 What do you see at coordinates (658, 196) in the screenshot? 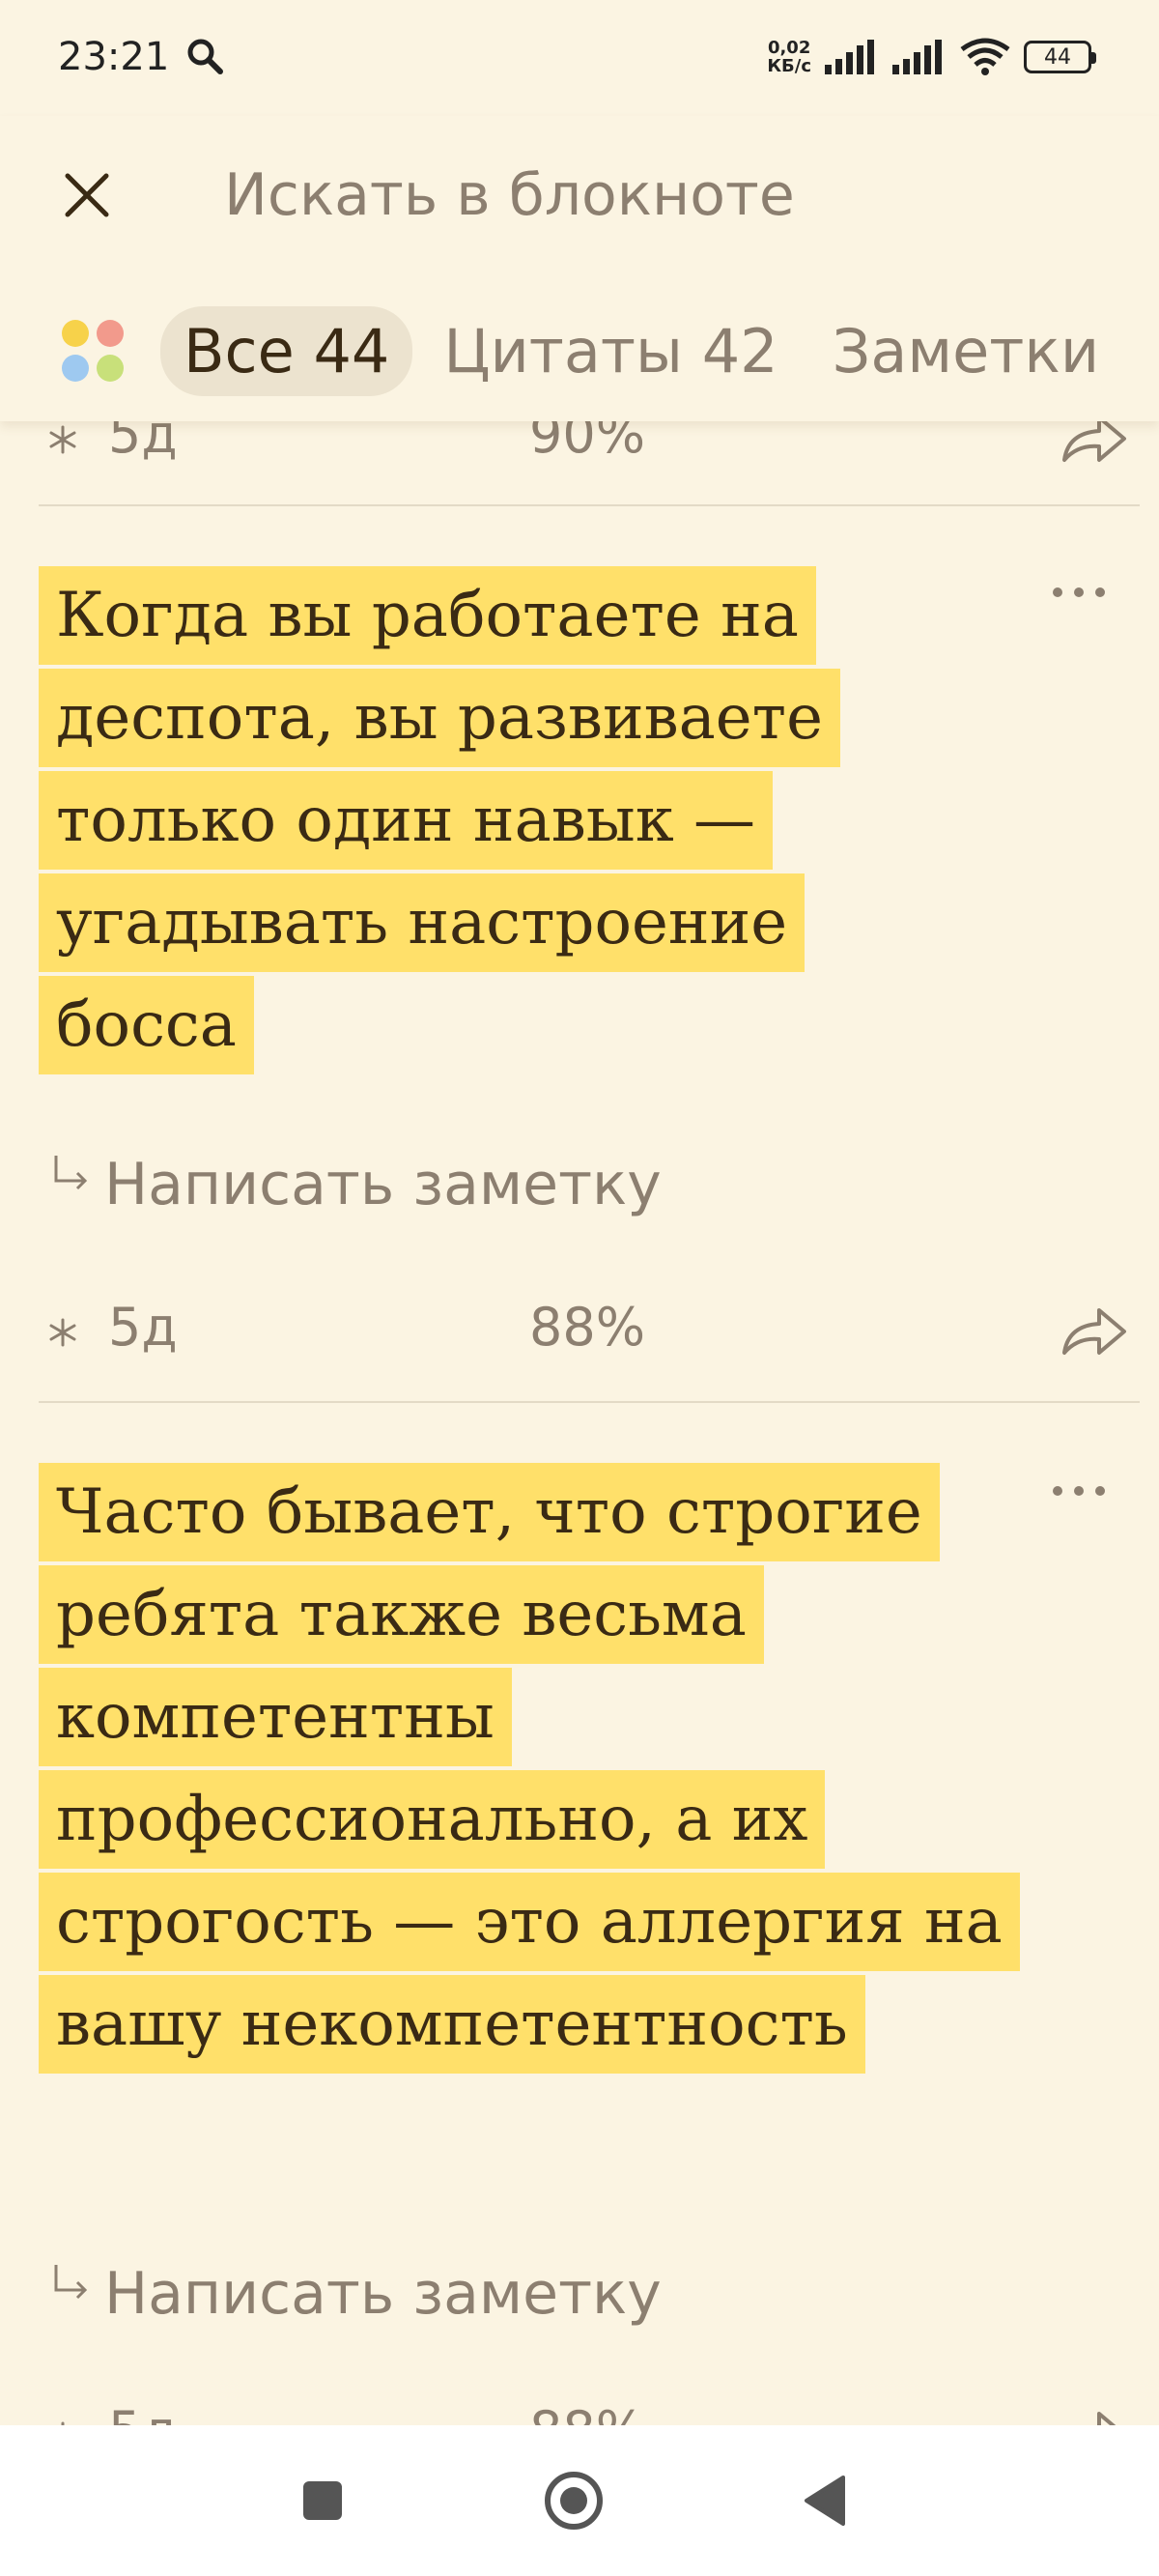
I see `search-input` at bounding box center [658, 196].